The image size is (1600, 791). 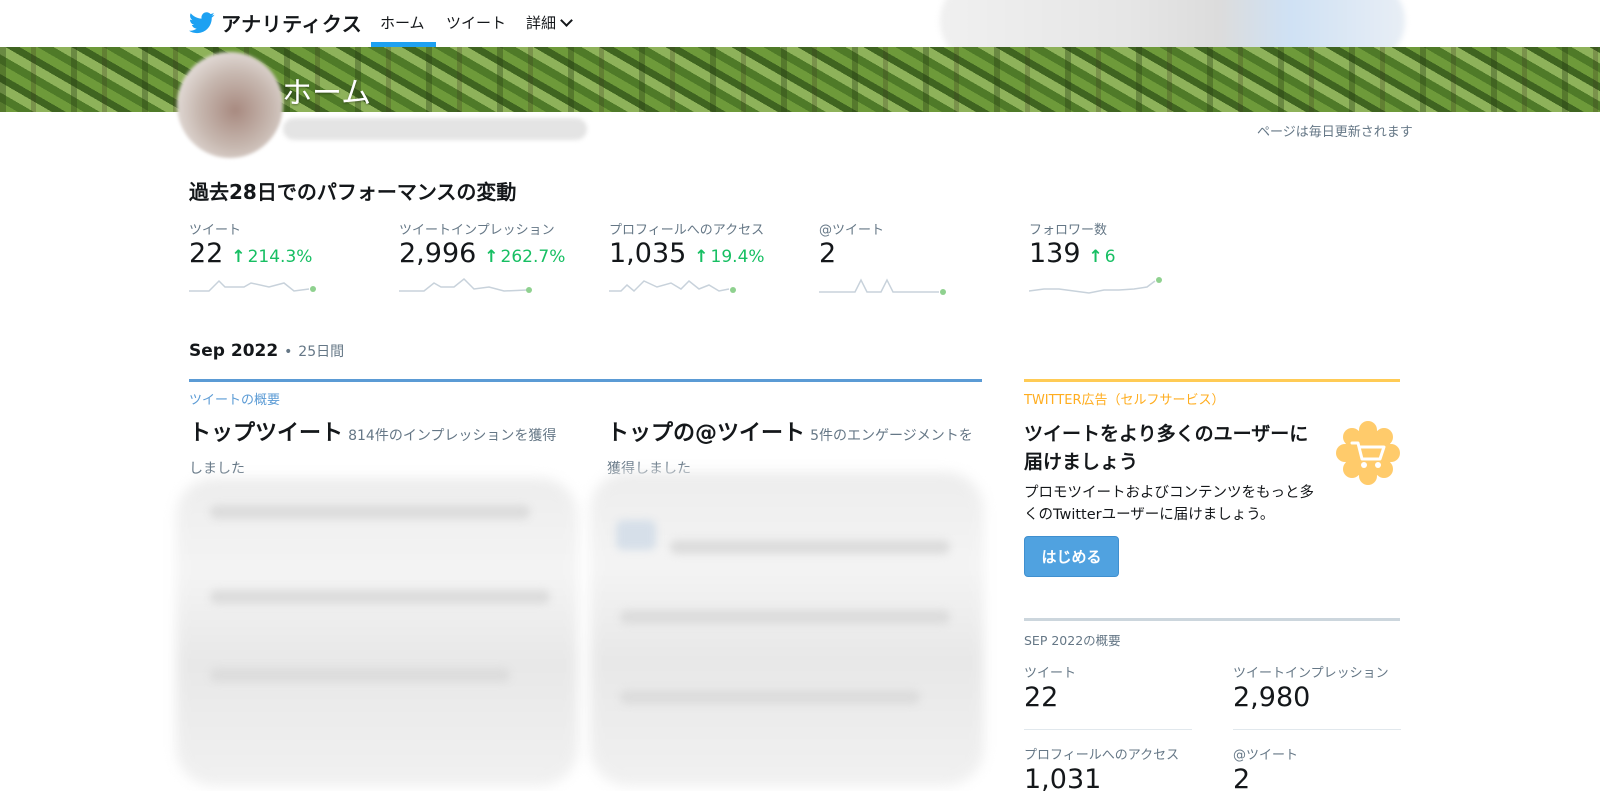 What do you see at coordinates (1055, 253) in the screenshot?
I see `metric-value: 139` at bounding box center [1055, 253].